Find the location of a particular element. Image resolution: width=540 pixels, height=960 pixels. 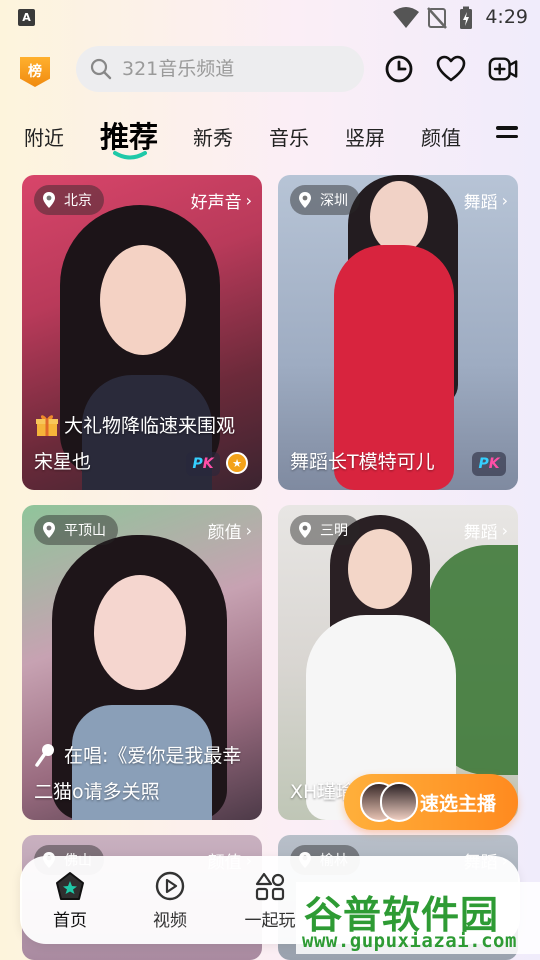

search-input is located at coordinates (232, 69).